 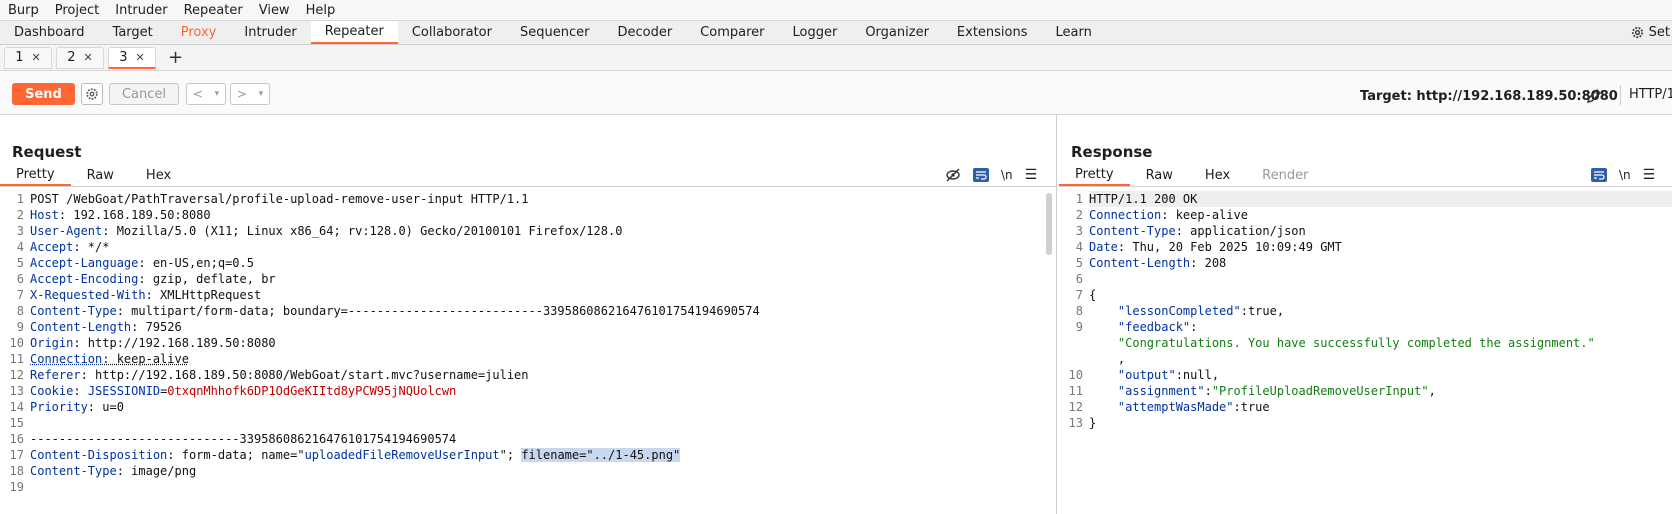 I want to click on code-token: ";, so click(x=510, y=455).